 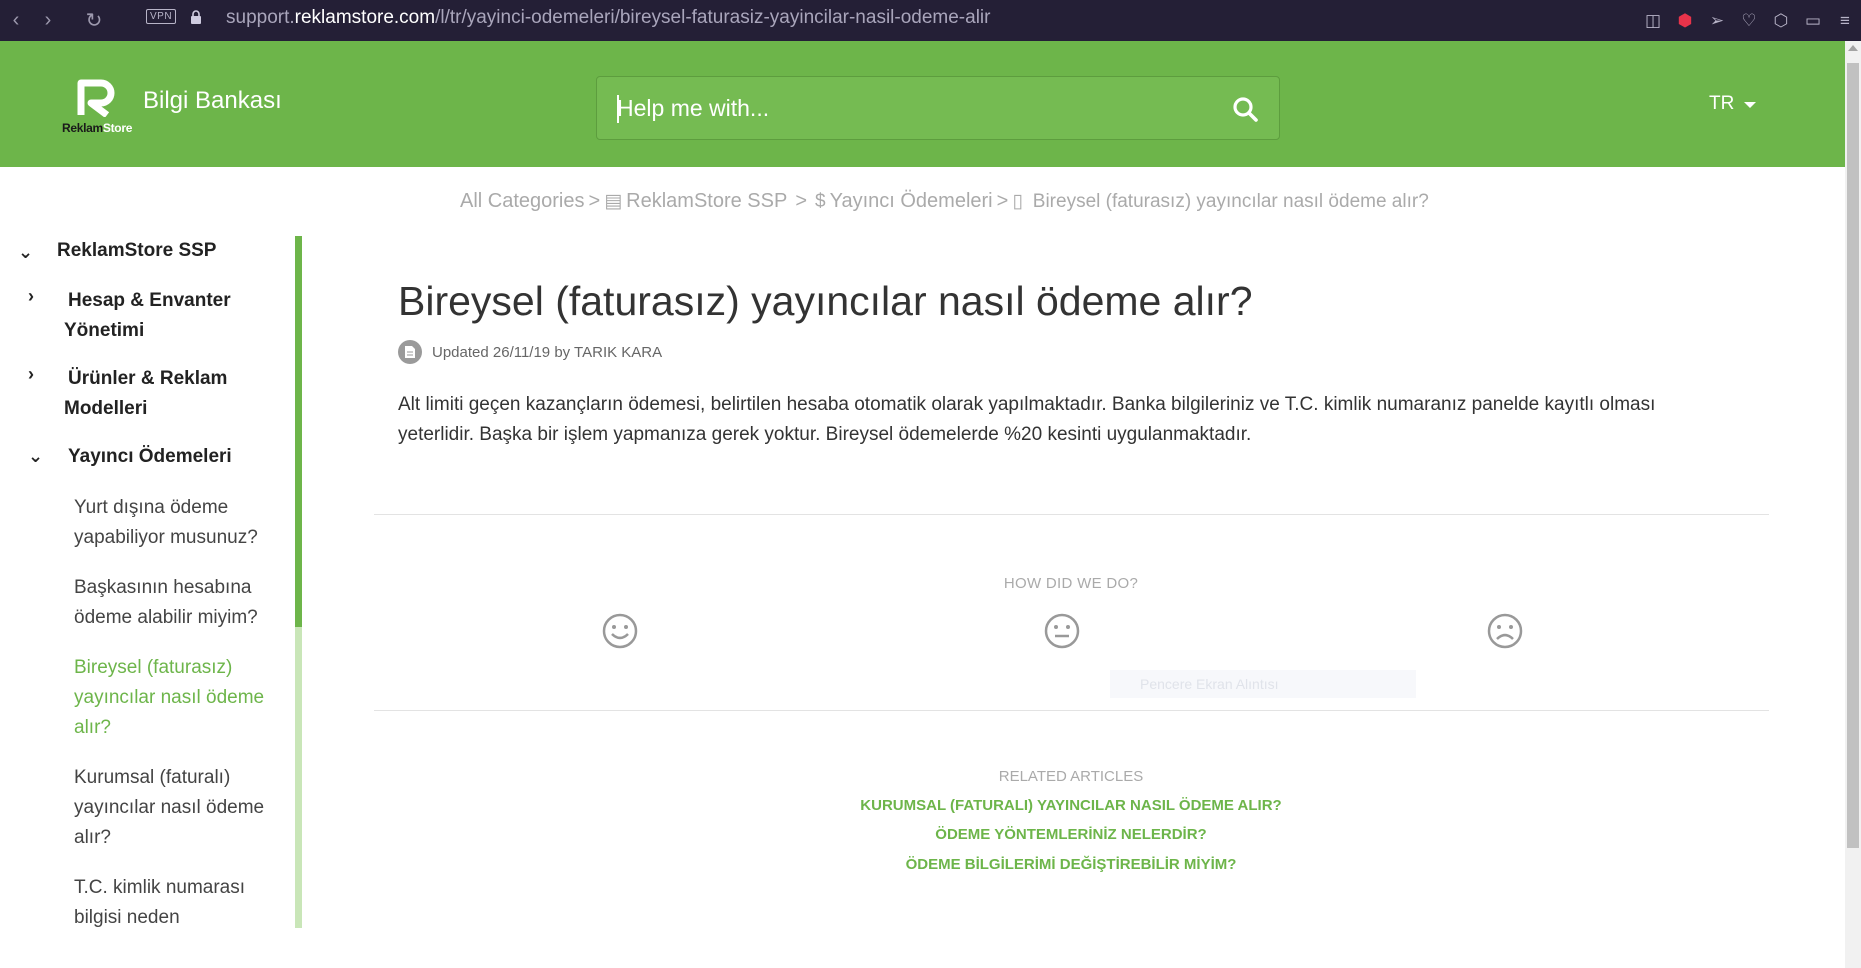 I want to click on logo-text: ReklamStore, so click(x=97, y=128).